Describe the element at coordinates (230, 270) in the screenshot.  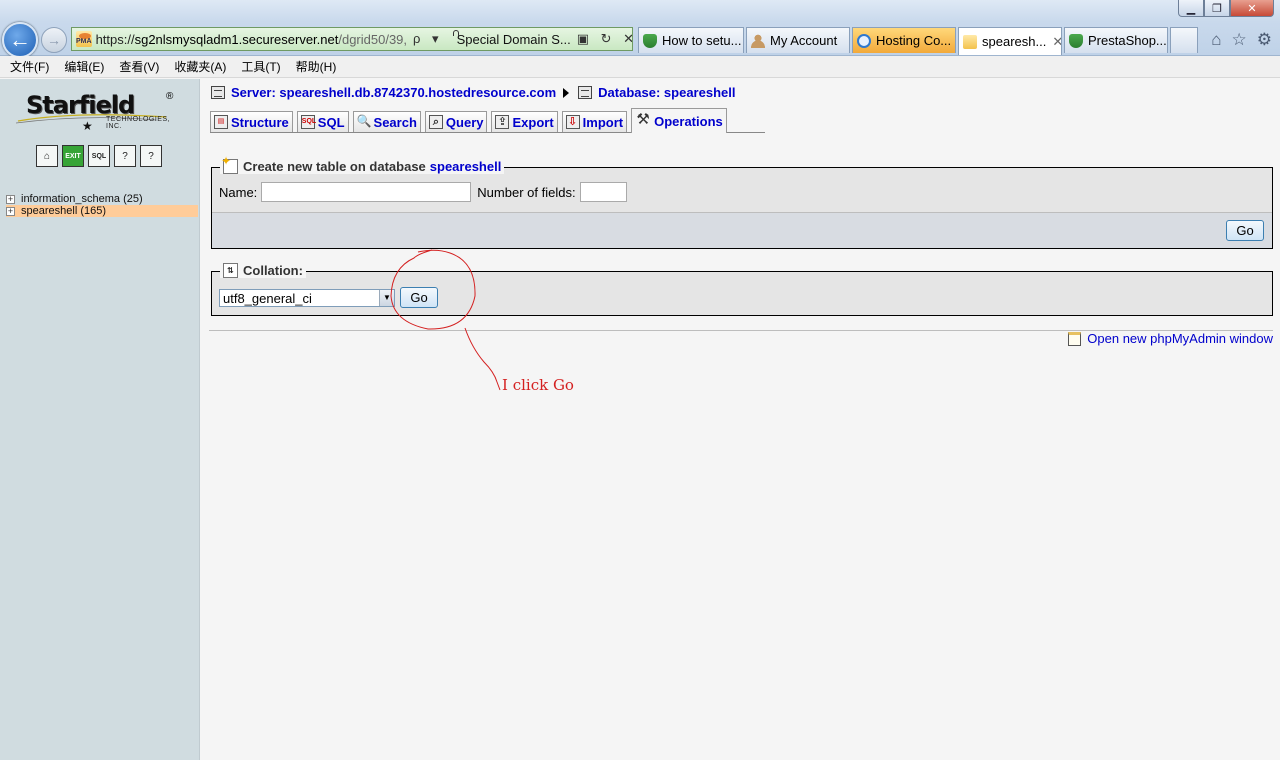
I see `collation-icon: ⇅` at that location.